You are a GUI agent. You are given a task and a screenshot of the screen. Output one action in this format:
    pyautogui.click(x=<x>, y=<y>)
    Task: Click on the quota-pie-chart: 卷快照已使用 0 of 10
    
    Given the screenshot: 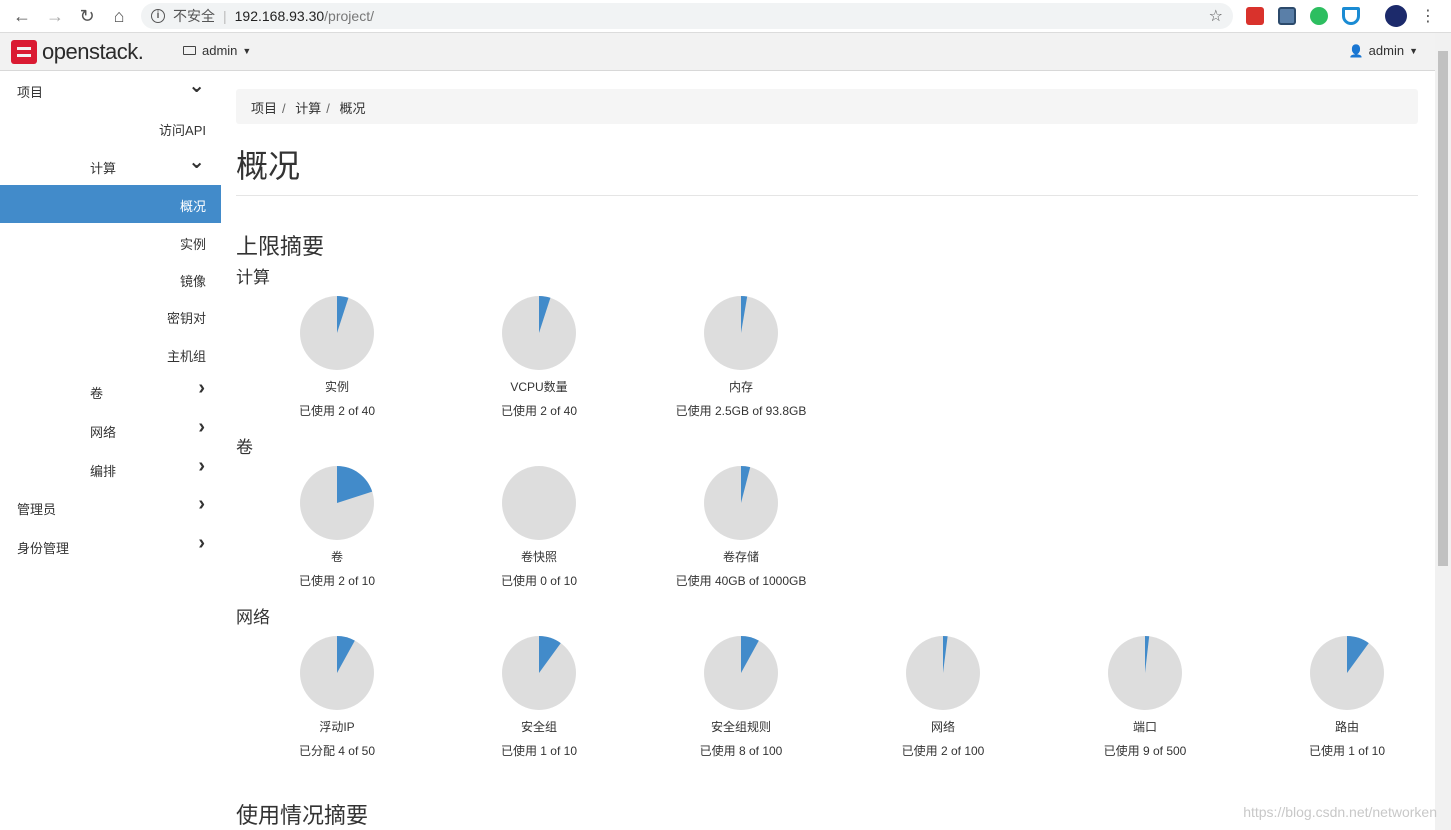 What is the action you would take?
    pyautogui.click(x=539, y=527)
    